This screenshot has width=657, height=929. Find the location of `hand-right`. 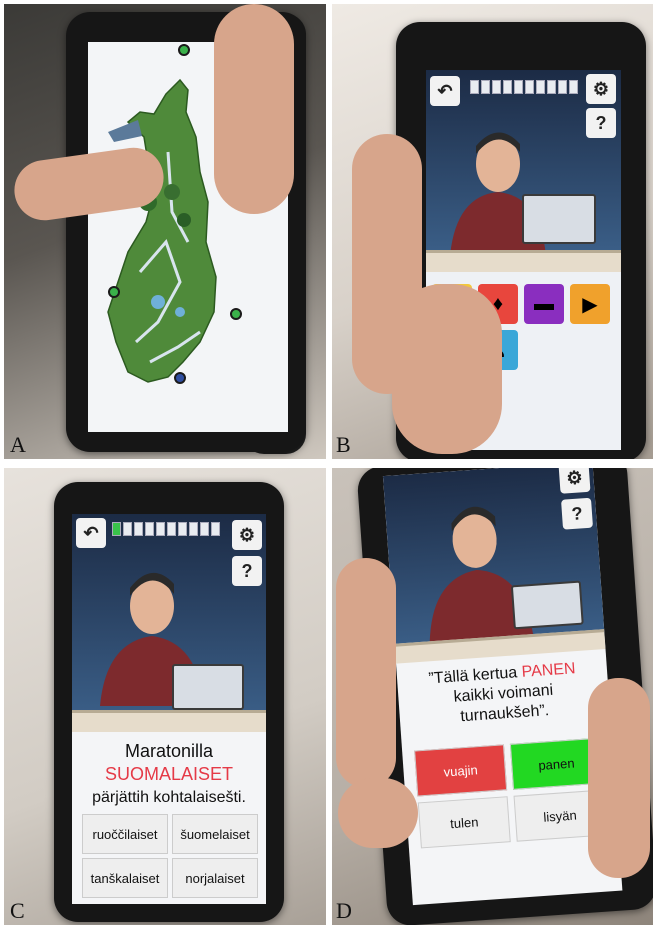

hand-right is located at coordinates (619, 778).